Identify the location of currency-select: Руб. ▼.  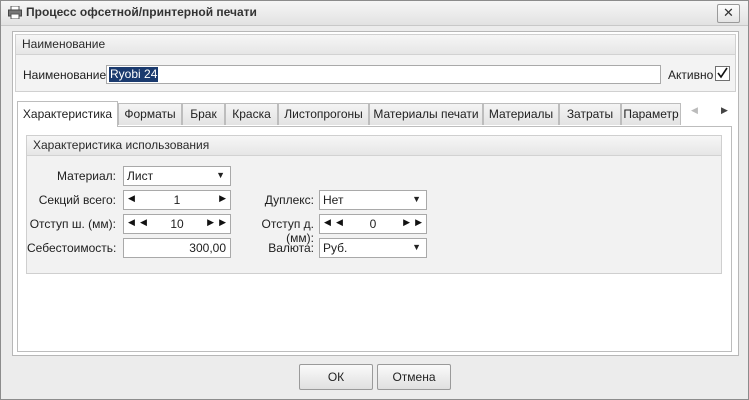
(373, 248).